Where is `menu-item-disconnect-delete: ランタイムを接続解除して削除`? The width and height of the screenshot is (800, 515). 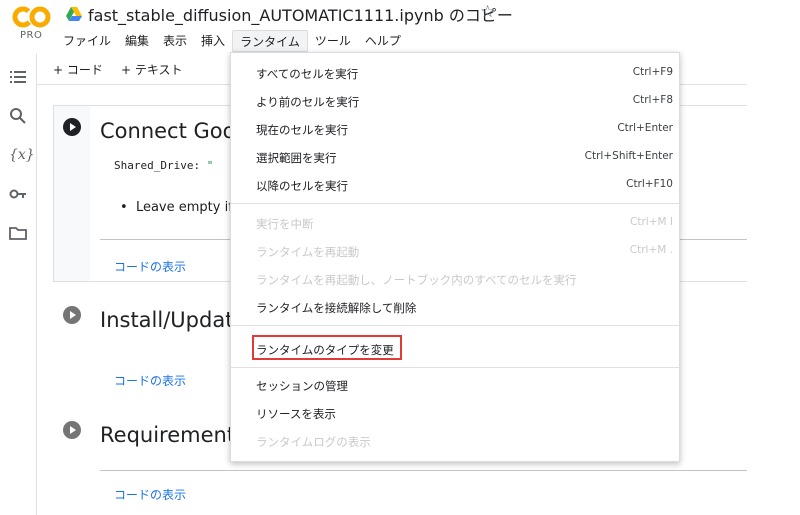 menu-item-disconnect-delete: ランタイムを接続解除して削除 is located at coordinates (455, 307).